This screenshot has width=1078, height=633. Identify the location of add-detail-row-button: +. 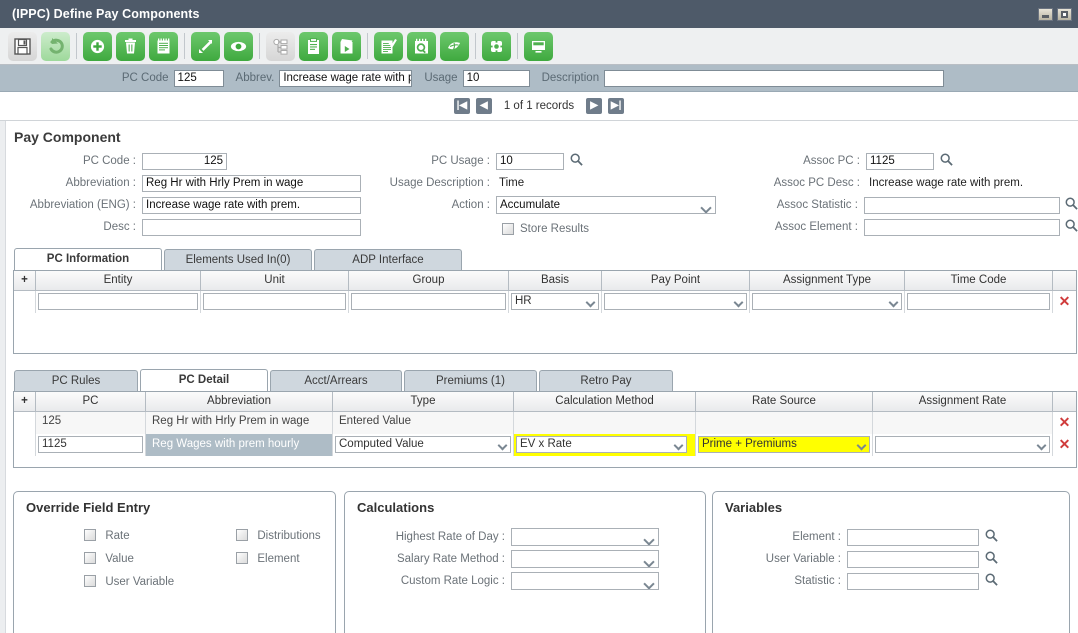
(25, 402).